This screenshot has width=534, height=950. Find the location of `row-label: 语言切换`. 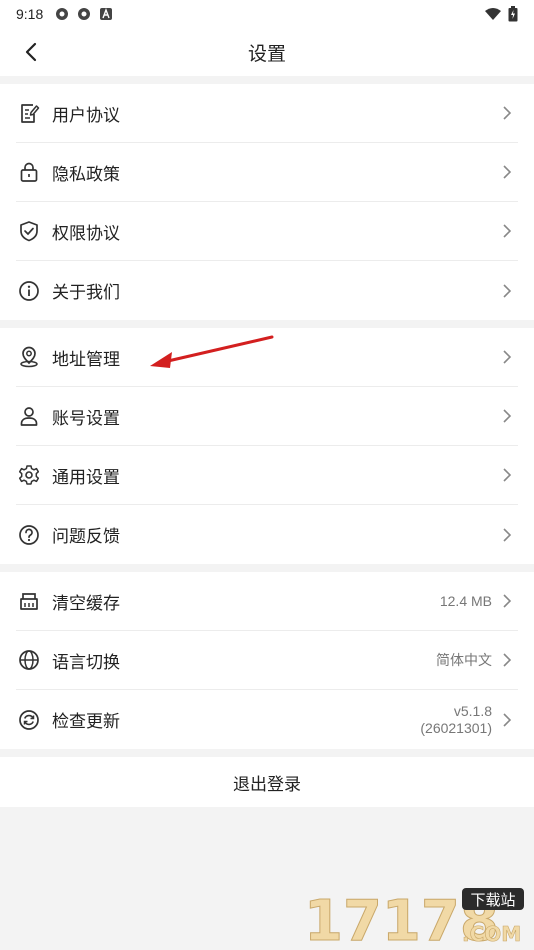

row-label: 语言切换 is located at coordinates (86, 662).